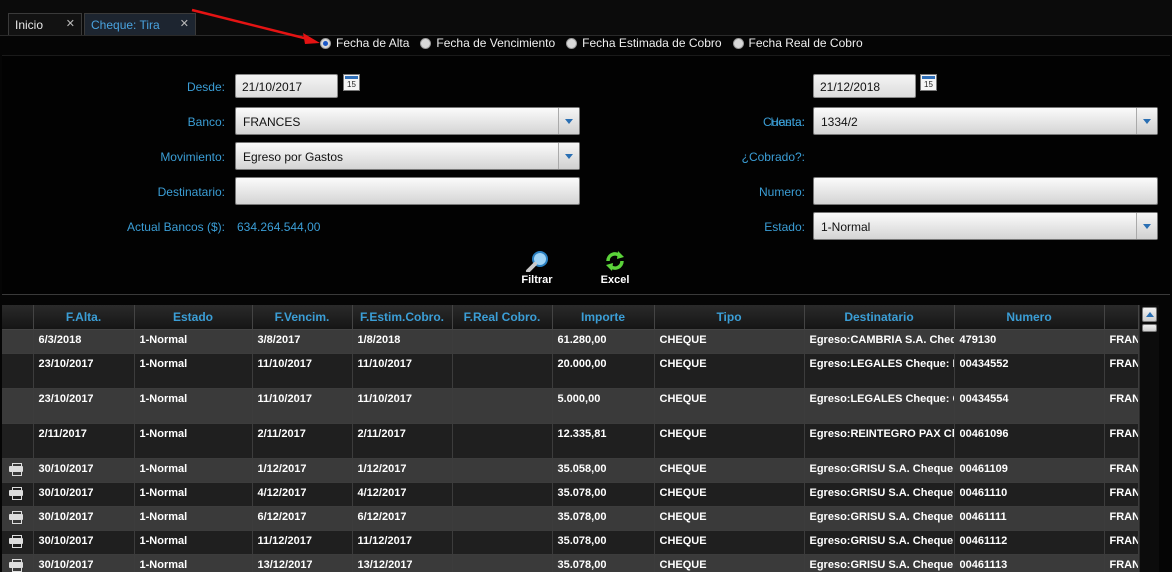  Describe the element at coordinates (45, 24) in the screenshot. I see `tab-inicio: Inicio ✕` at that location.